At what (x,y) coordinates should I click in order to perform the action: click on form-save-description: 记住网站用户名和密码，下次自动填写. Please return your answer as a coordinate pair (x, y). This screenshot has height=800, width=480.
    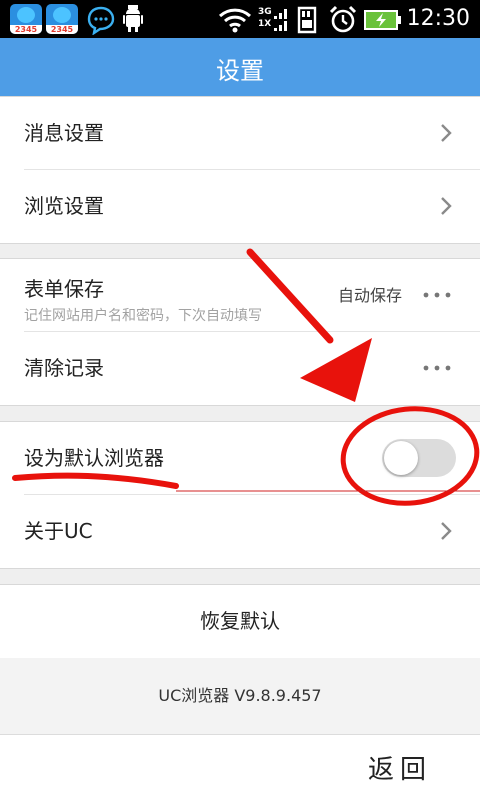
    Looking at the image, I should click on (143, 316).